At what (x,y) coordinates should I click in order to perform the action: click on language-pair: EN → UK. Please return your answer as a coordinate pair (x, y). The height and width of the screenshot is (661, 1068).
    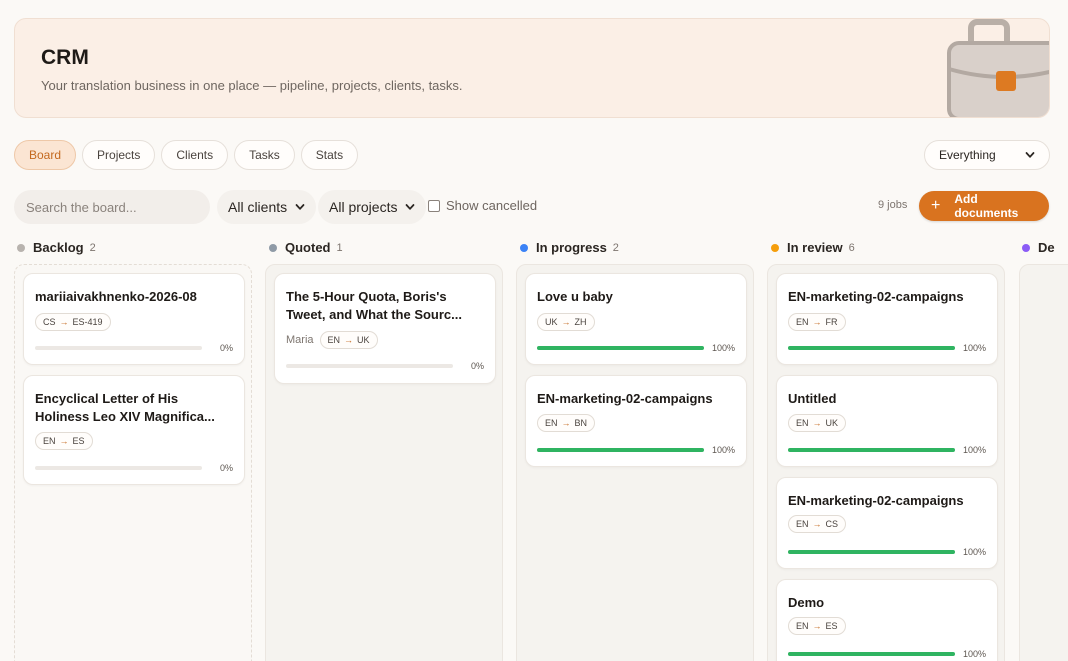
    Looking at the image, I should click on (348, 340).